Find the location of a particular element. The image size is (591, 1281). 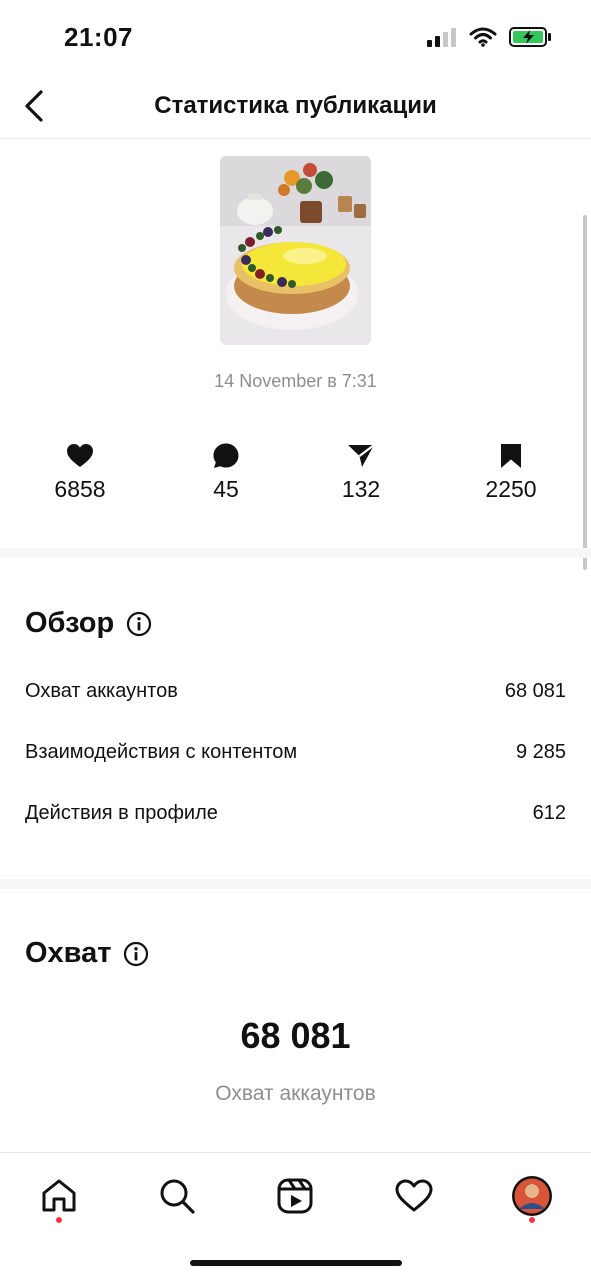

metric-saves: 2250 is located at coordinates (511, 471).